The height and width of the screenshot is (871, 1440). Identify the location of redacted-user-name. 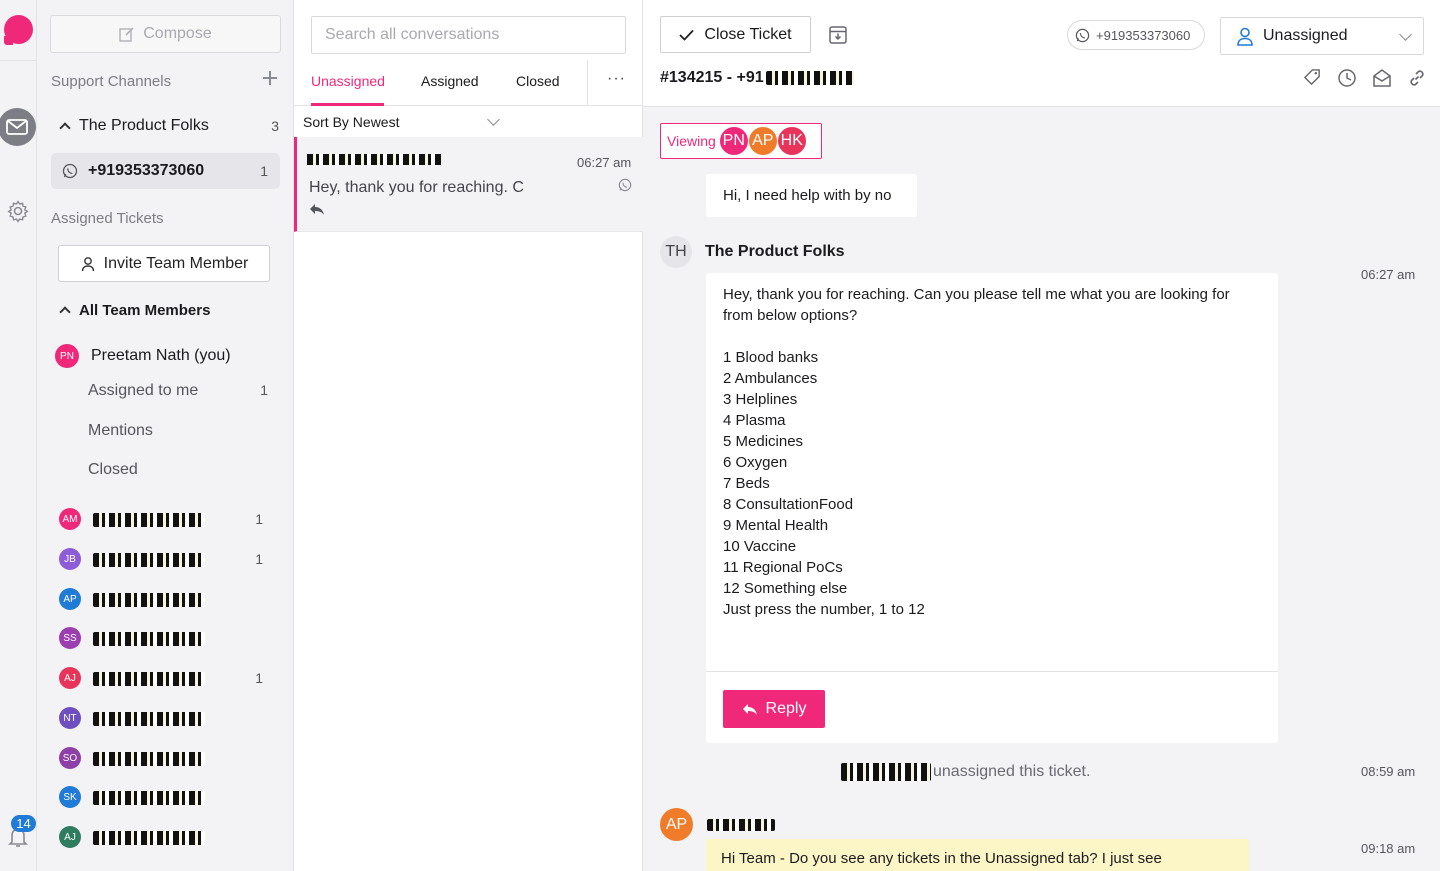
(886, 772).